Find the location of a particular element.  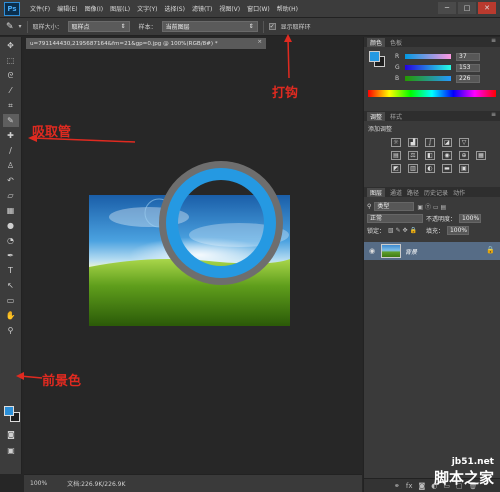

watermark-name: 脚本之家 is located at coordinates (463, 478).